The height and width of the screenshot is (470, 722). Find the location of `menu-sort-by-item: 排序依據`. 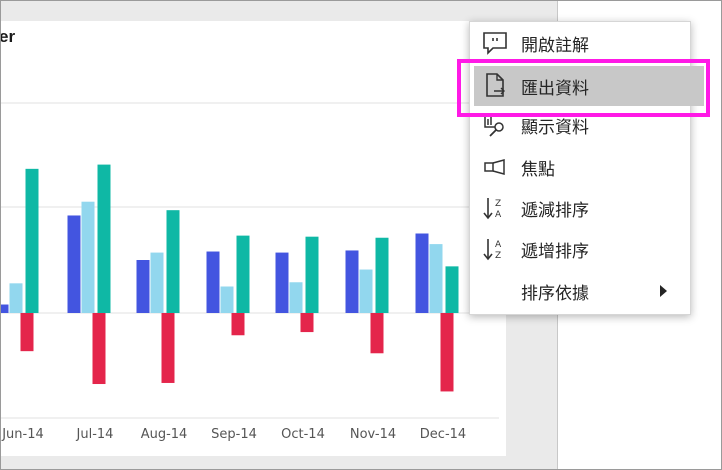

menu-sort-by-item: 排序依據 is located at coordinates (580, 291).